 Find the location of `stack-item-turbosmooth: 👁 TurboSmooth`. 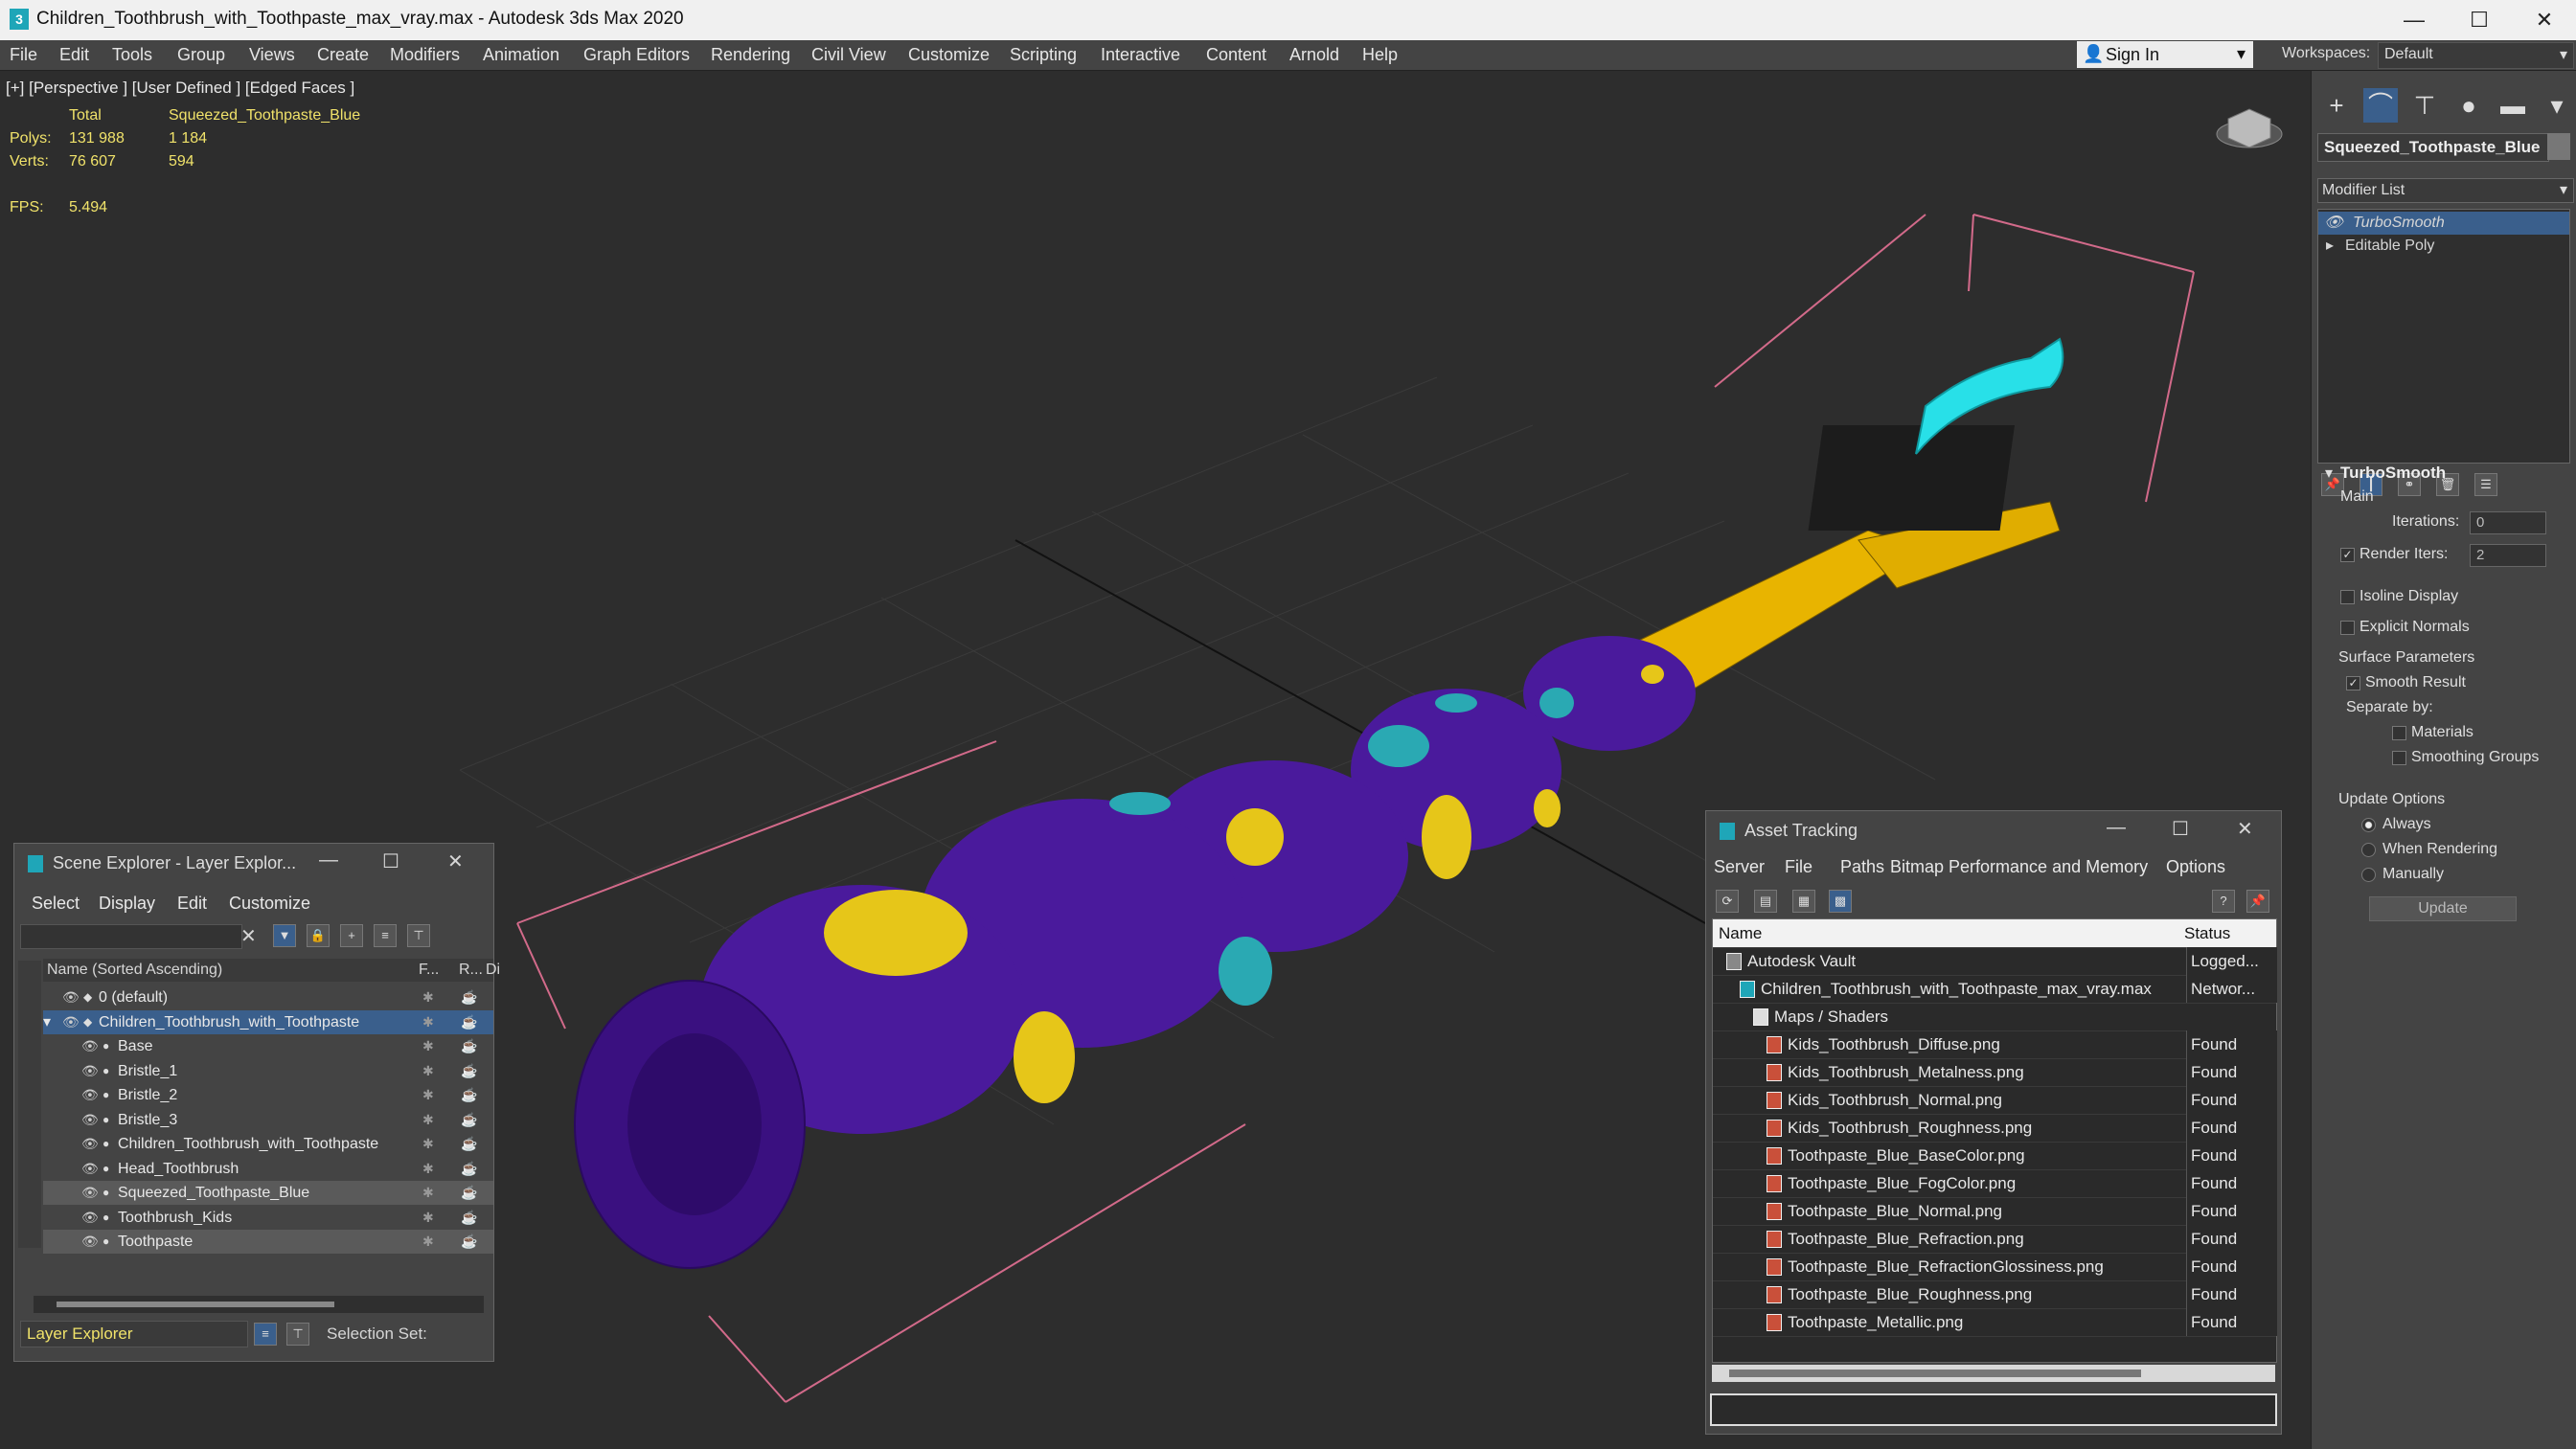

stack-item-turbosmooth: 👁 TurboSmooth is located at coordinates (2443, 223).